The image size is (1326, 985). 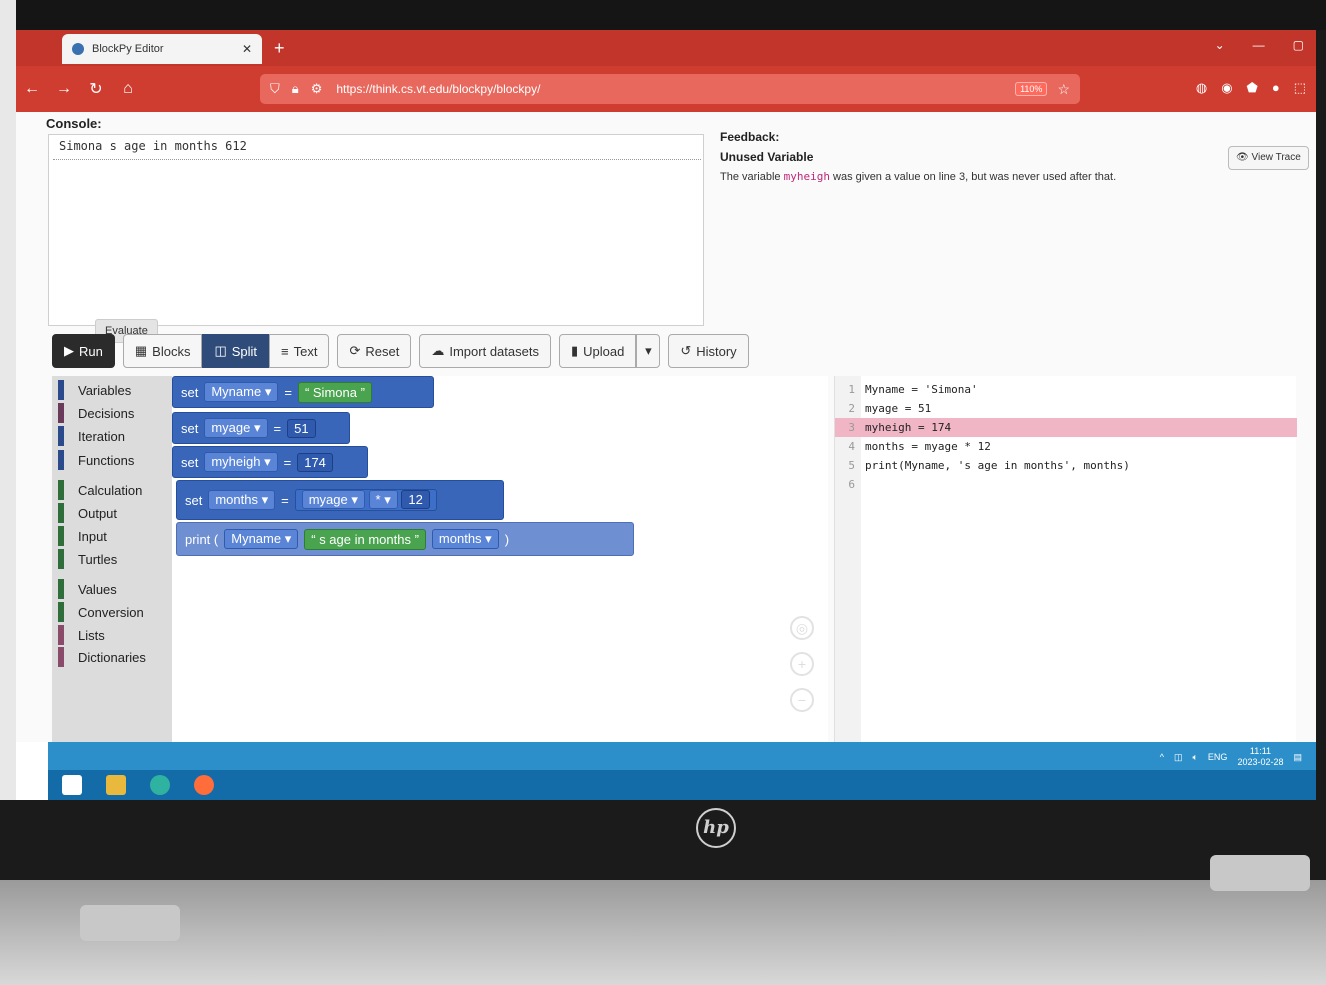 I want to click on category-output: Output, so click(x=87, y=513).